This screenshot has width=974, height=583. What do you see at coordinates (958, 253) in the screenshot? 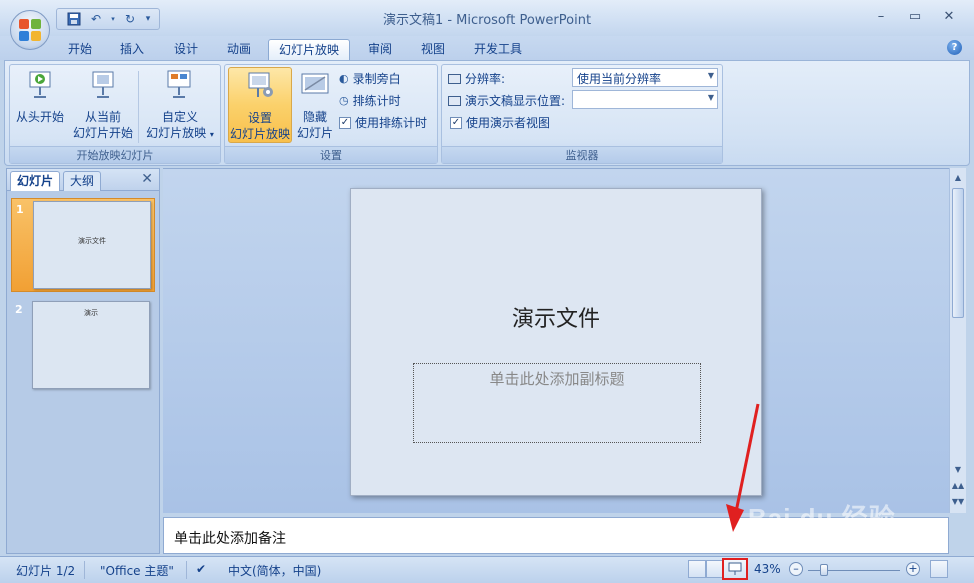
I see `scrollbar-thumb` at bounding box center [958, 253].